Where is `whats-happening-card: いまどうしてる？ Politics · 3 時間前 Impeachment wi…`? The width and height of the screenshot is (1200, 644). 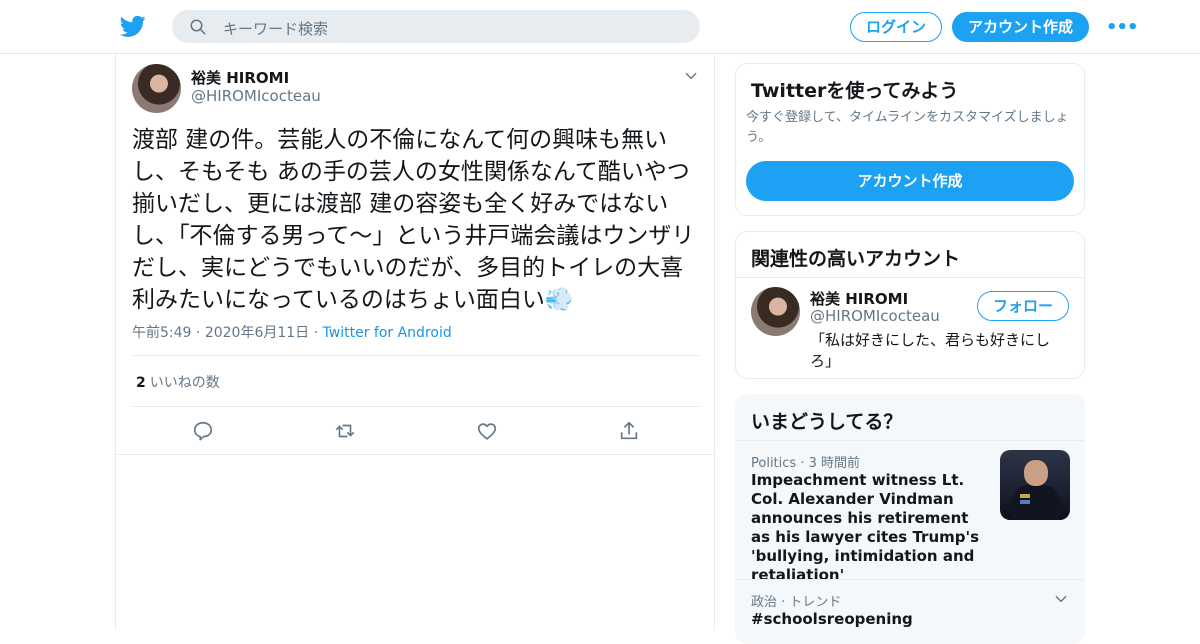 whats-happening-card: いまどうしてる？ Politics · 3 時間前 Impeachment wi… is located at coordinates (910, 519).